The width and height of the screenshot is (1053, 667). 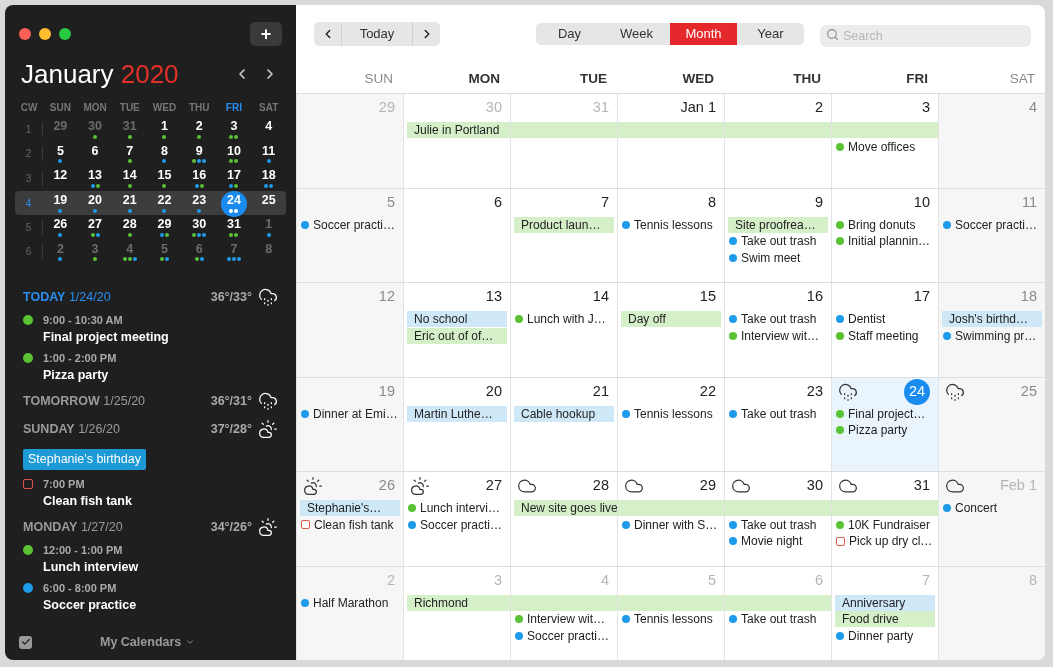 I want to click on mini-day: 22, so click(x=164, y=203).